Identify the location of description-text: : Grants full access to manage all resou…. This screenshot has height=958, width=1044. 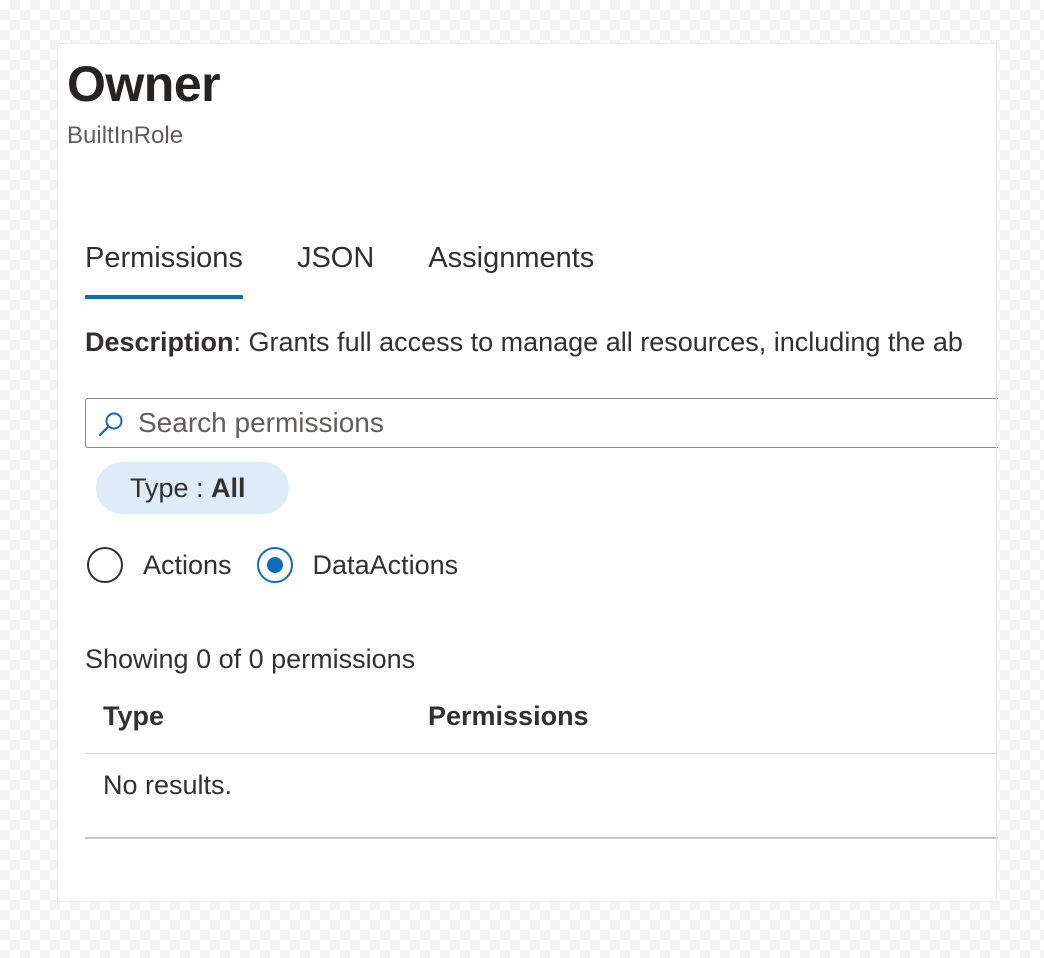
(598, 342).